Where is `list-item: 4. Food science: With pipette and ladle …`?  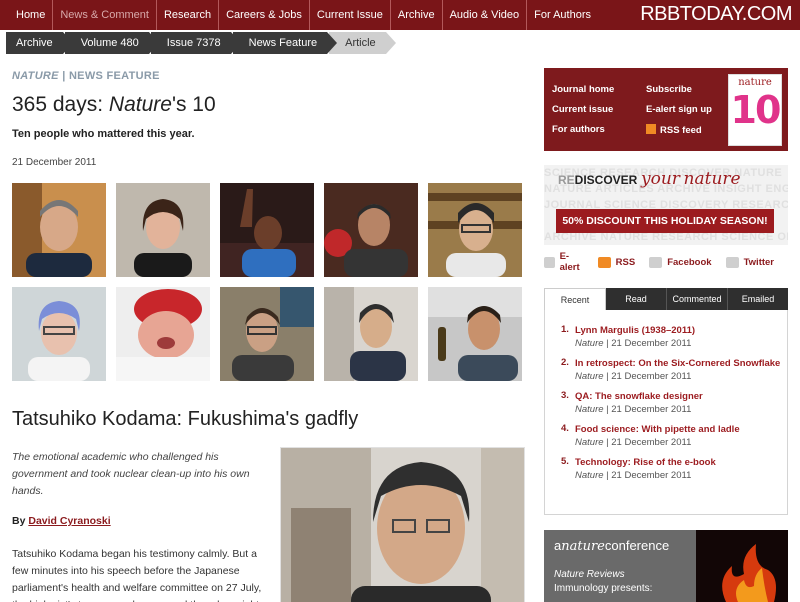
list-item: 4. Food science: With pipette and ladle … is located at coordinates (671, 436).